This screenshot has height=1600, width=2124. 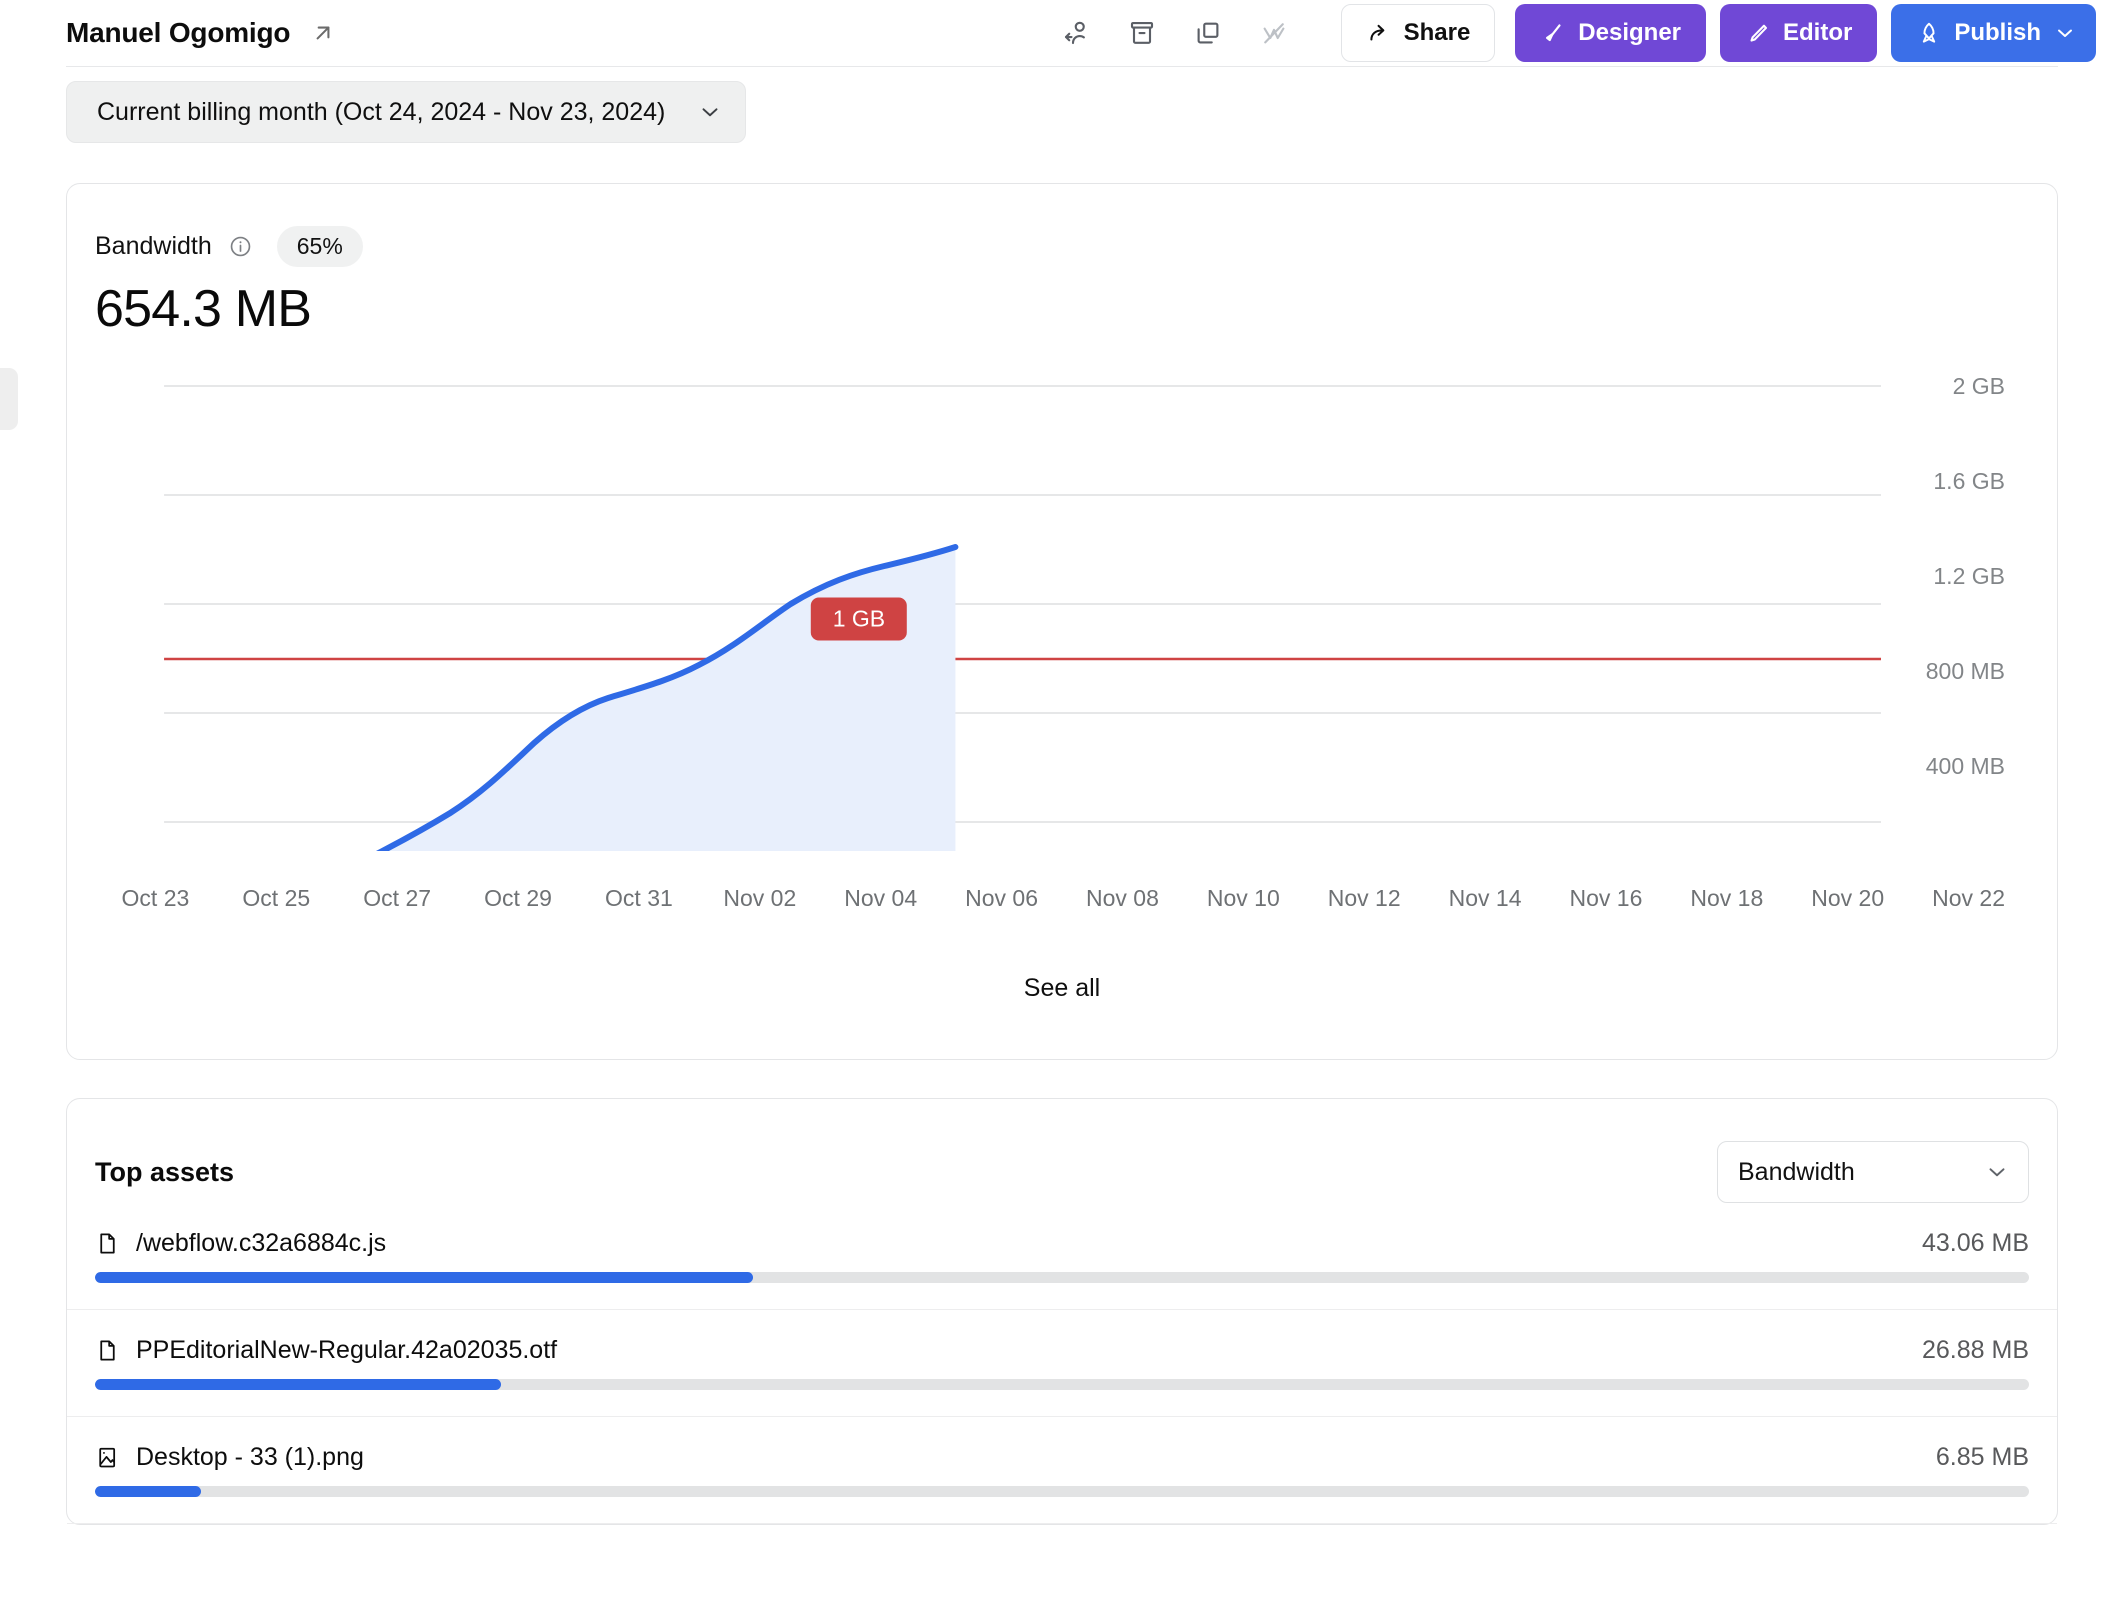 What do you see at coordinates (1629, 32) in the screenshot?
I see `designer-button-label: Designer` at bounding box center [1629, 32].